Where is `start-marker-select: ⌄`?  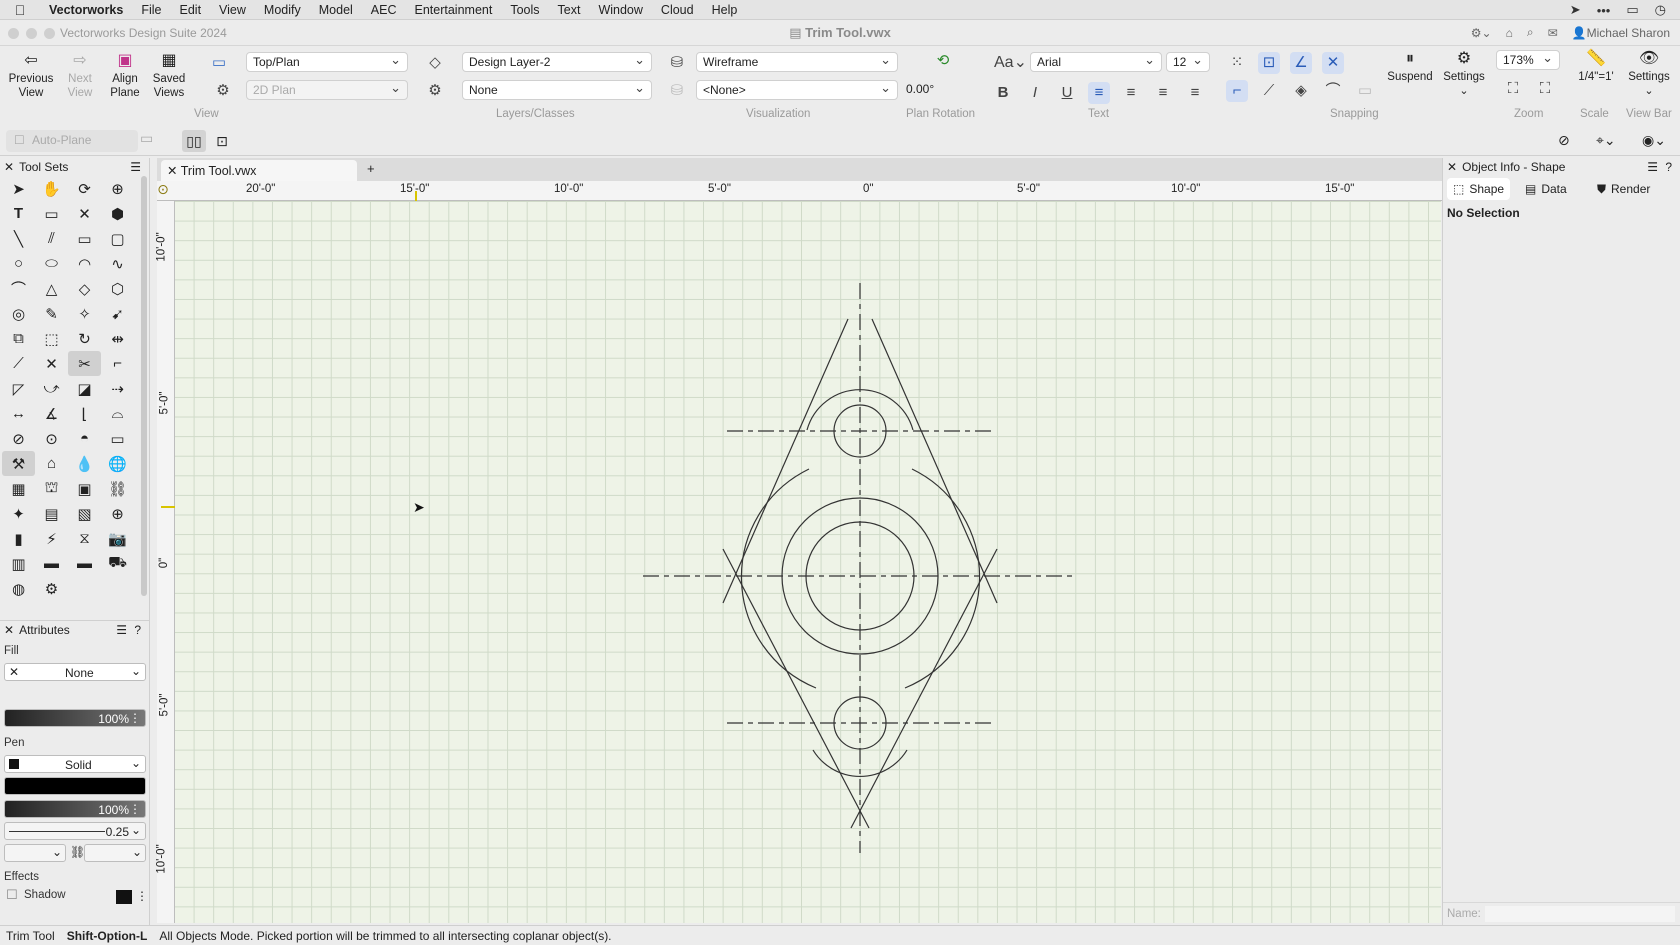
start-marker-select: ⌄ is located at coordinates (35, 853).